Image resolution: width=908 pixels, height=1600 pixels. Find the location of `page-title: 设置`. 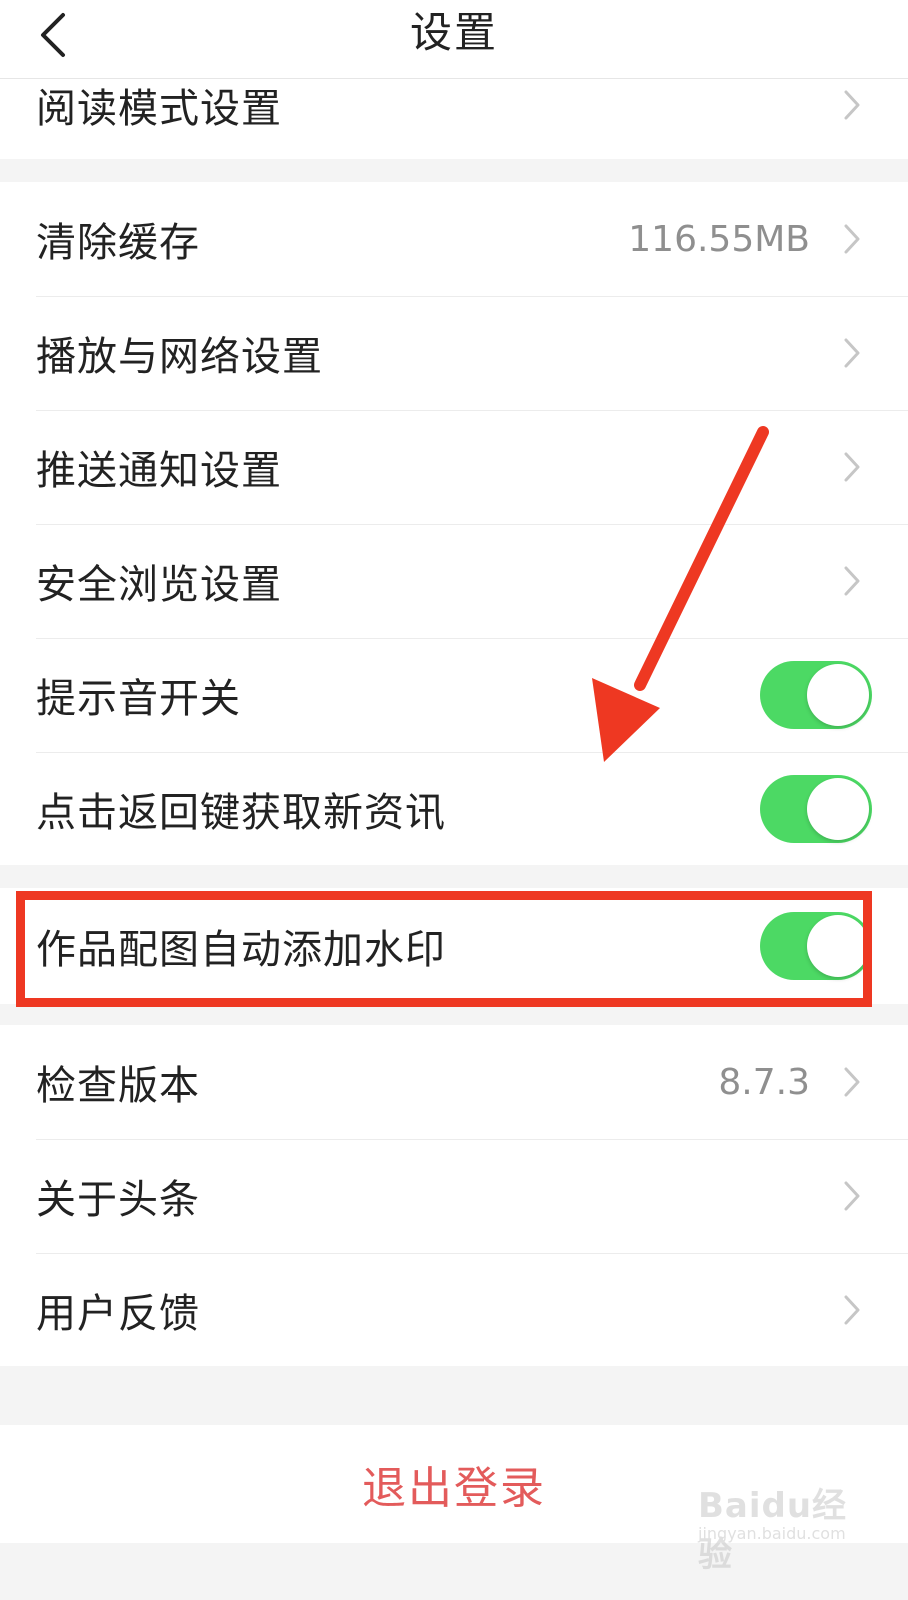

page-title: 设置 is located at coordinates (453, 32).